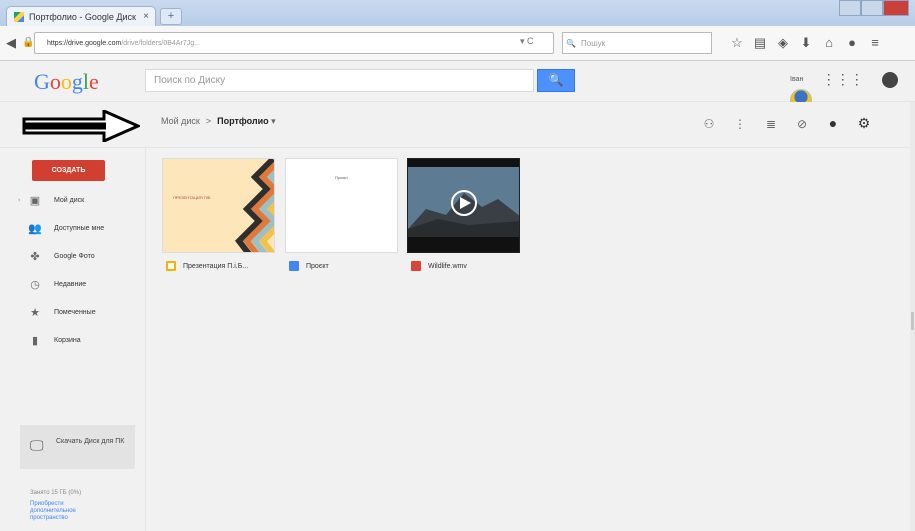 This screenshot has height=531, width=915. Describe the element at coordinates (457, 125) in the screenshot. I see `drive-toolbar: Мой диск > Портфолио ▾ ⚇ ⋮ ≣ ⊘ ● ⚙` at that location.